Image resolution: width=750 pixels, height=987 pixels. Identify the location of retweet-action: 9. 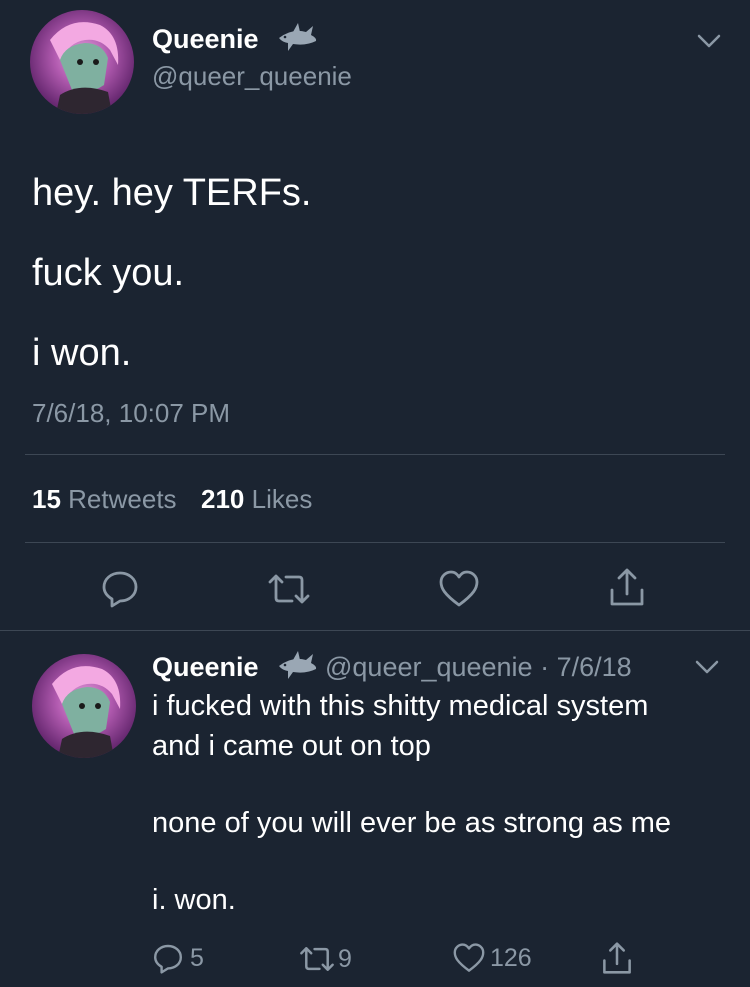
(325, 959).